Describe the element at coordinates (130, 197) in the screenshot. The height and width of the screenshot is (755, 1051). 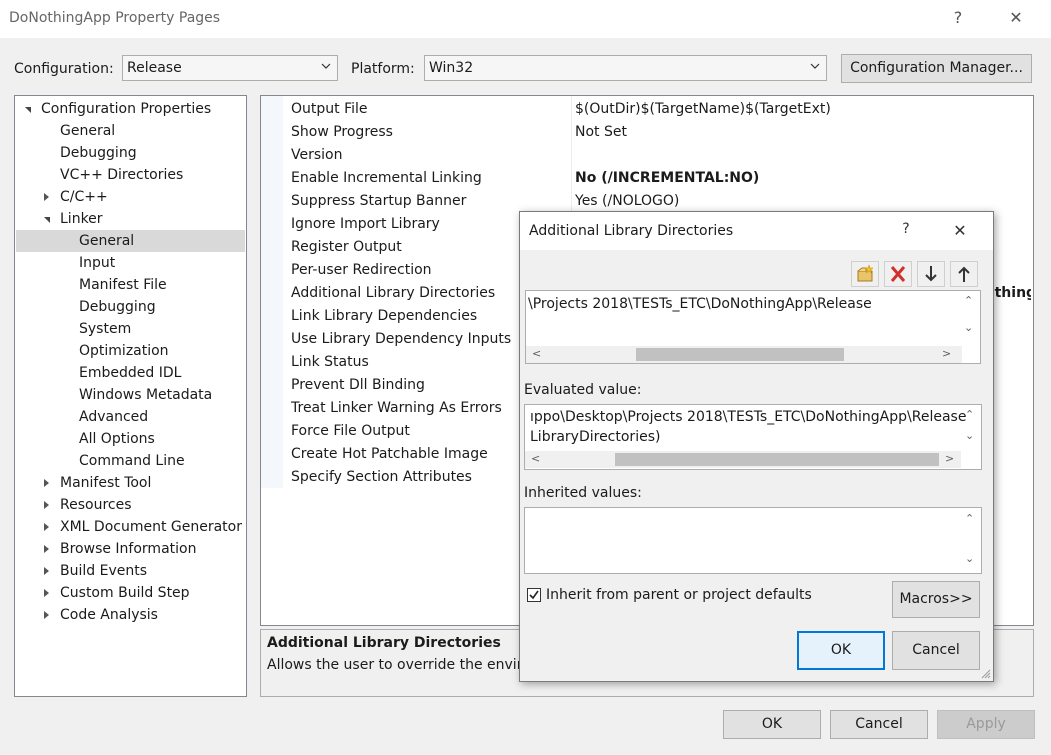
I see `tree-item: C/C++` at that location.